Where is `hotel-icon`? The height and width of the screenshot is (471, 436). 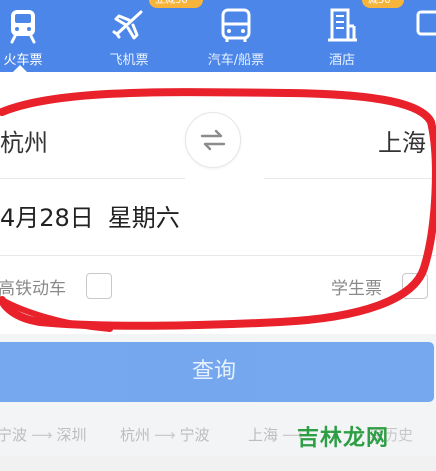 hotel-icon is located at coordinates (342, 25).